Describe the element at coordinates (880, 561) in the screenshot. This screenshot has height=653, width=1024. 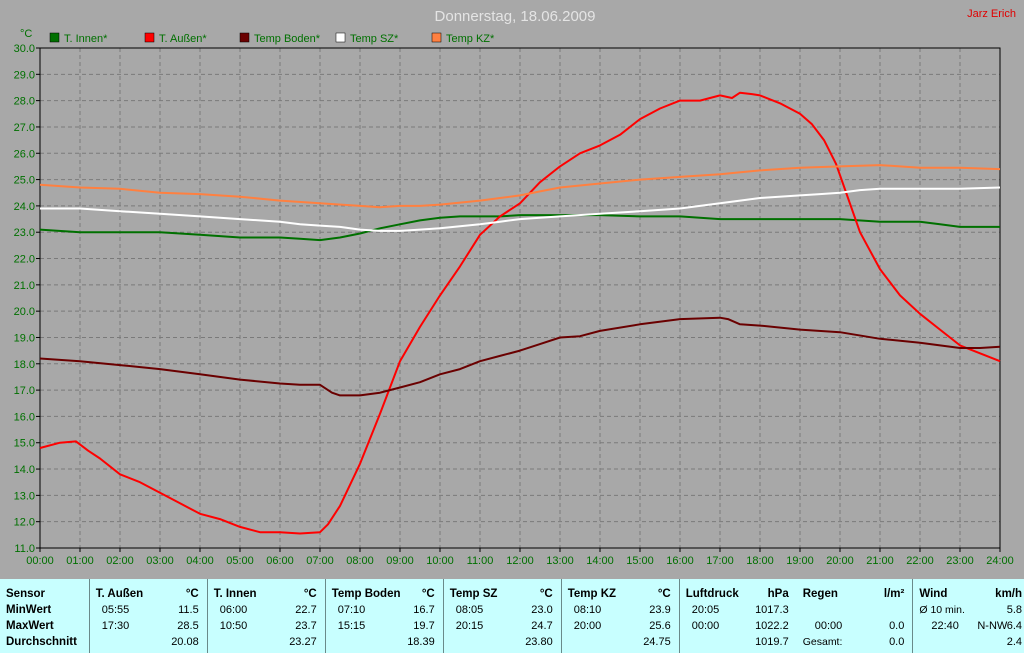
I see `x-tick-label: 21:00` at that location.